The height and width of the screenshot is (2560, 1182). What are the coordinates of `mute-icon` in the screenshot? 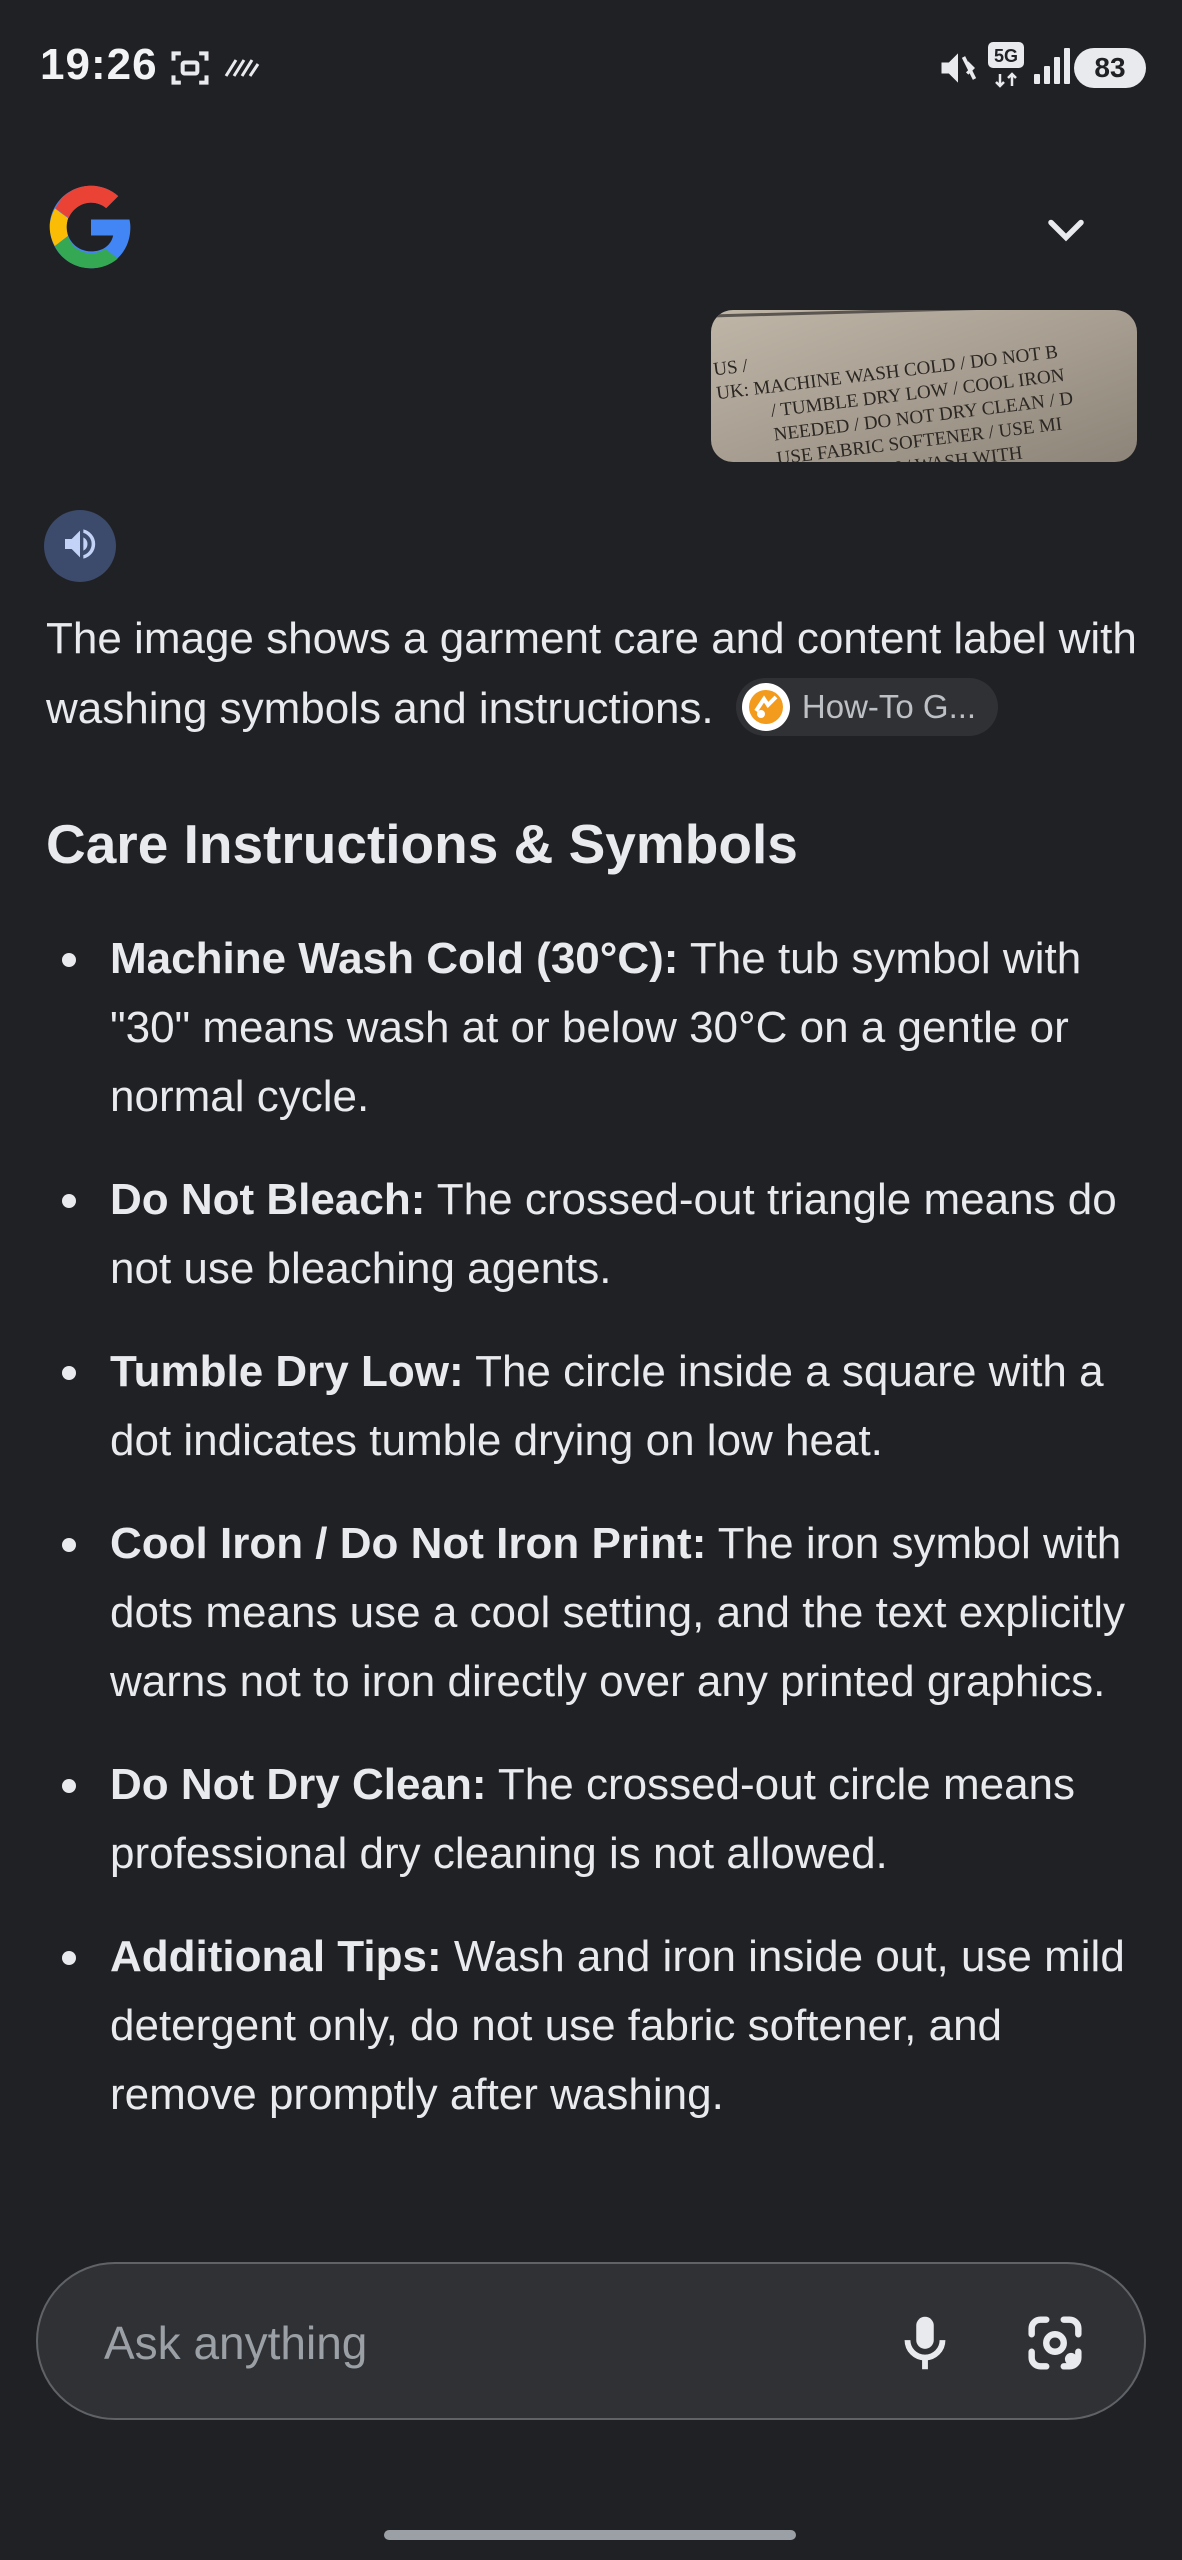 It's located at (958, 70).